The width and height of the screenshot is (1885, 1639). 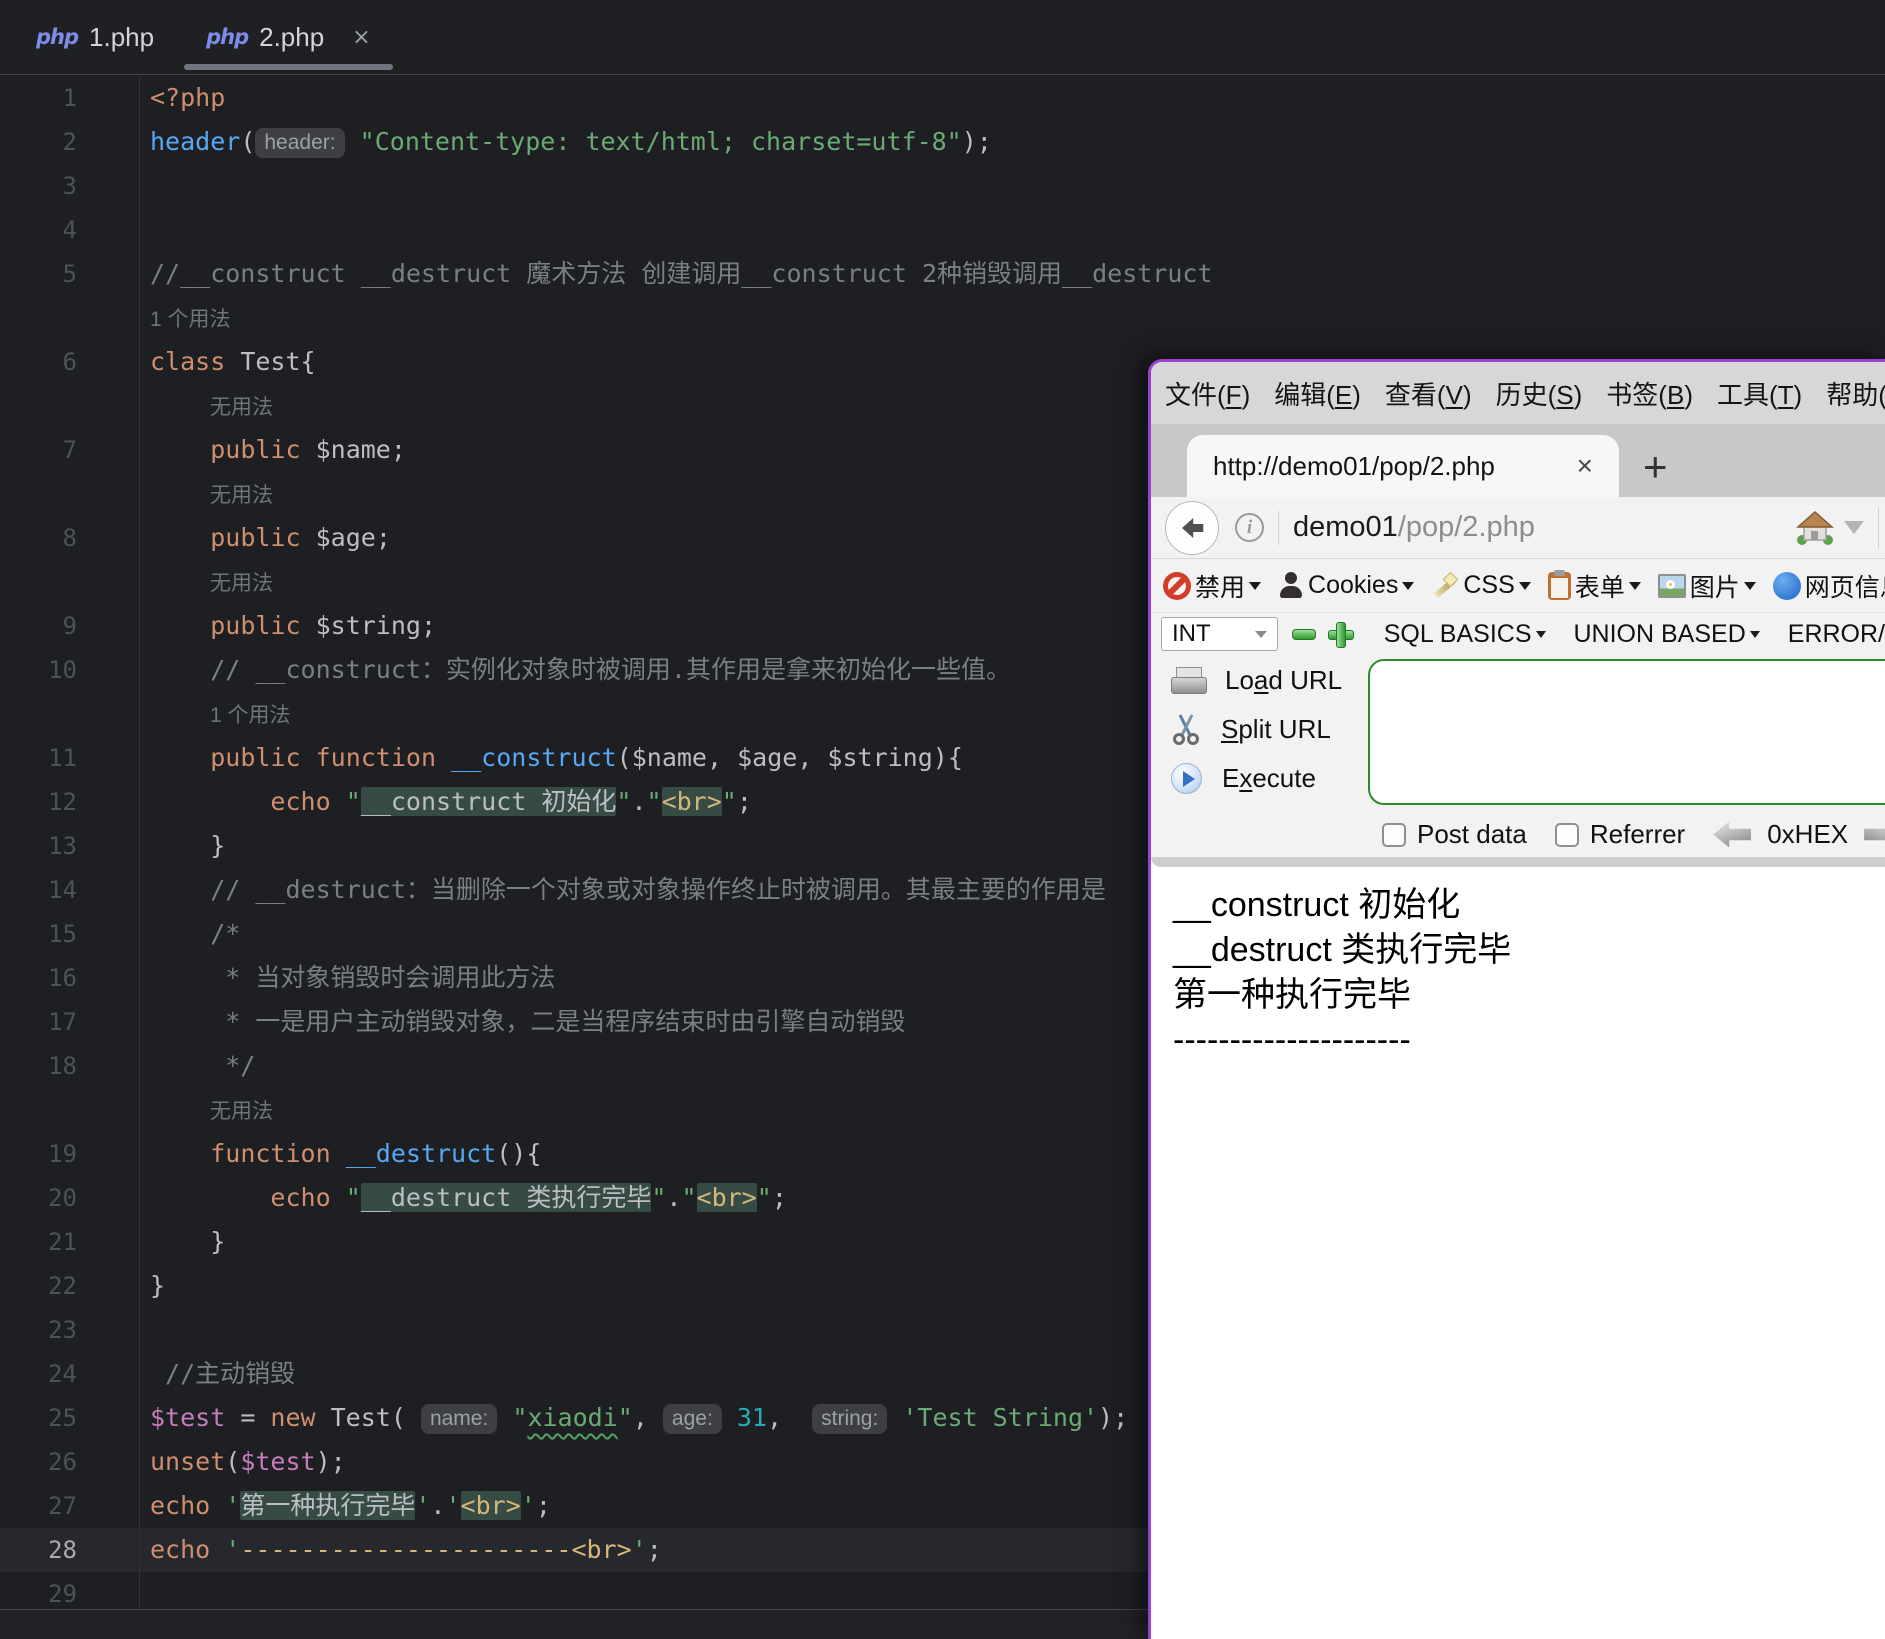 What do you see at coordinates (1828, 586) in the screenshot?
I see `devbar-网页信息: 网页信息` at bounding box center [1828, 586].